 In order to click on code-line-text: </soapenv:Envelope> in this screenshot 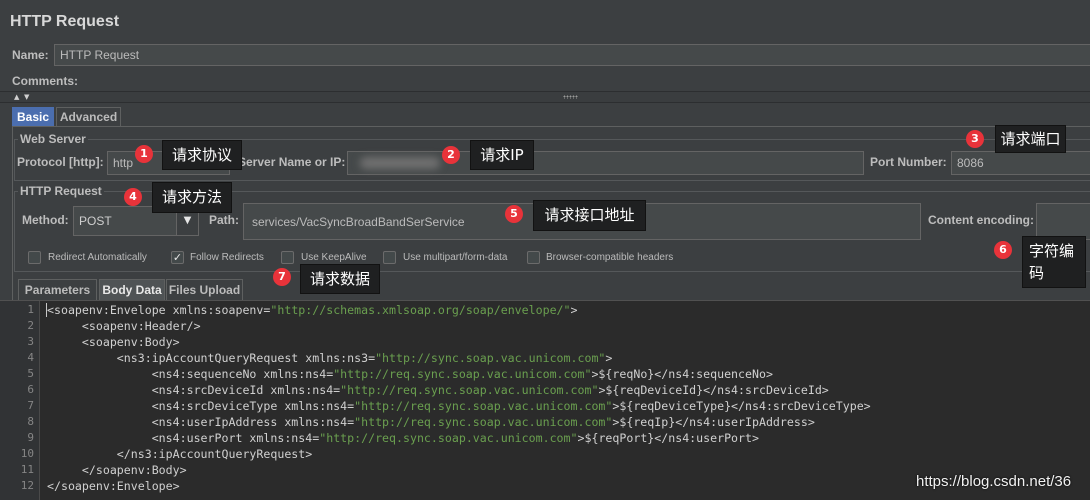, I will do `click(113, 486)`.